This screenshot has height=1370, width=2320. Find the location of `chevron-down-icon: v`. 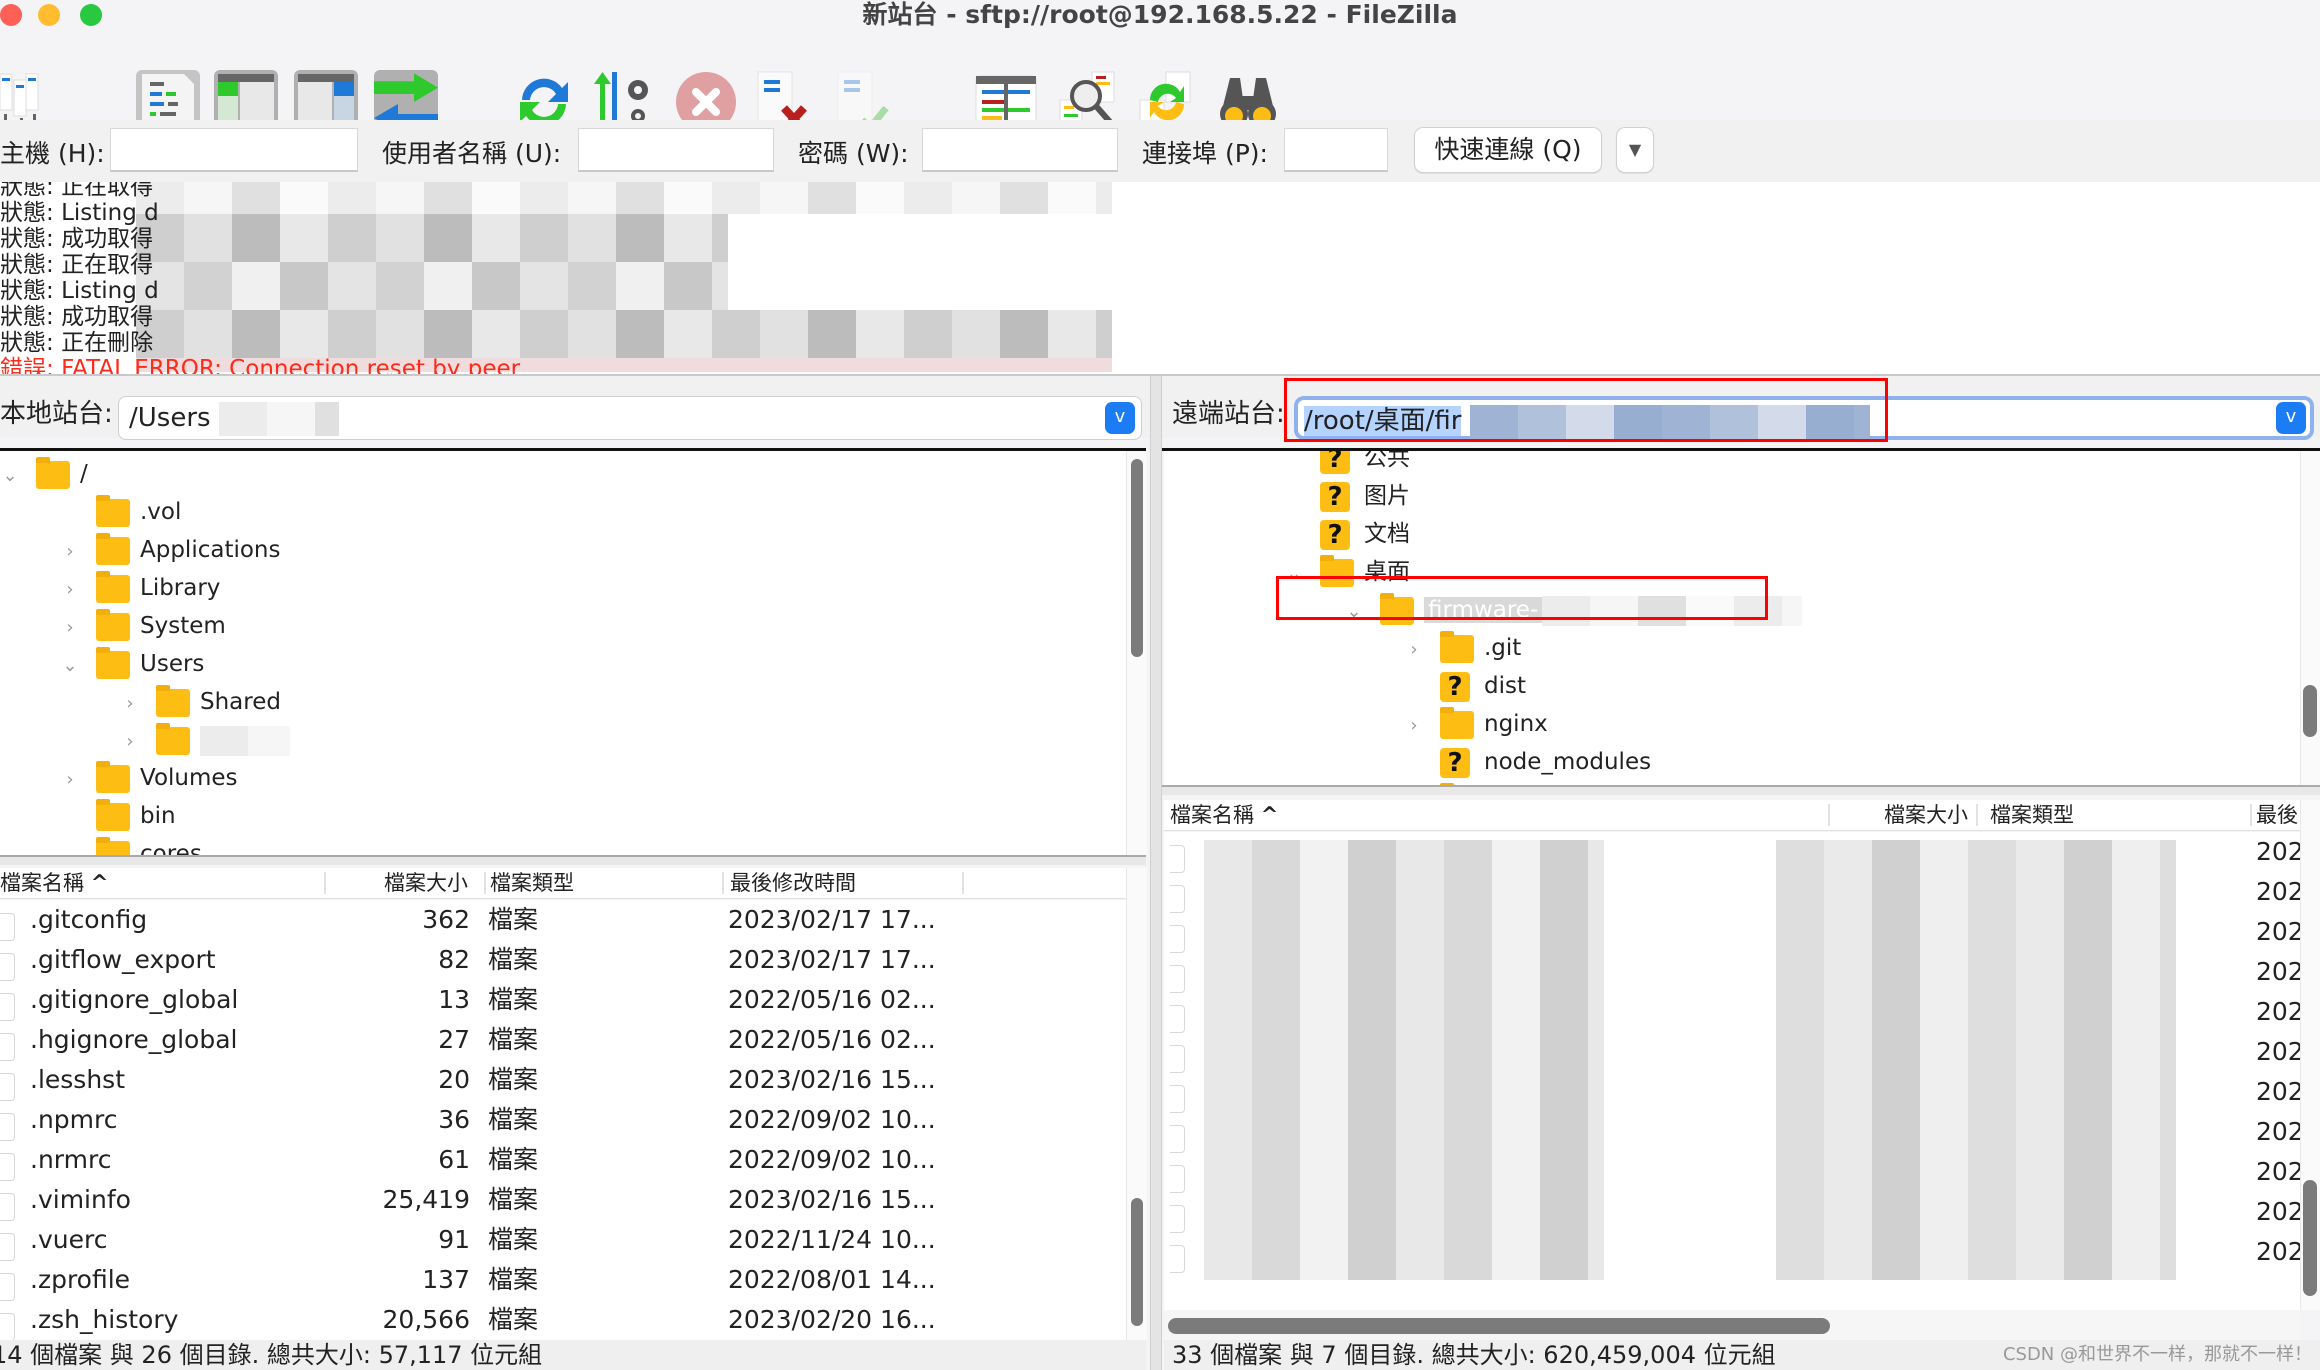

chevron-down-icon: v is located at coordinates (2291, 416).